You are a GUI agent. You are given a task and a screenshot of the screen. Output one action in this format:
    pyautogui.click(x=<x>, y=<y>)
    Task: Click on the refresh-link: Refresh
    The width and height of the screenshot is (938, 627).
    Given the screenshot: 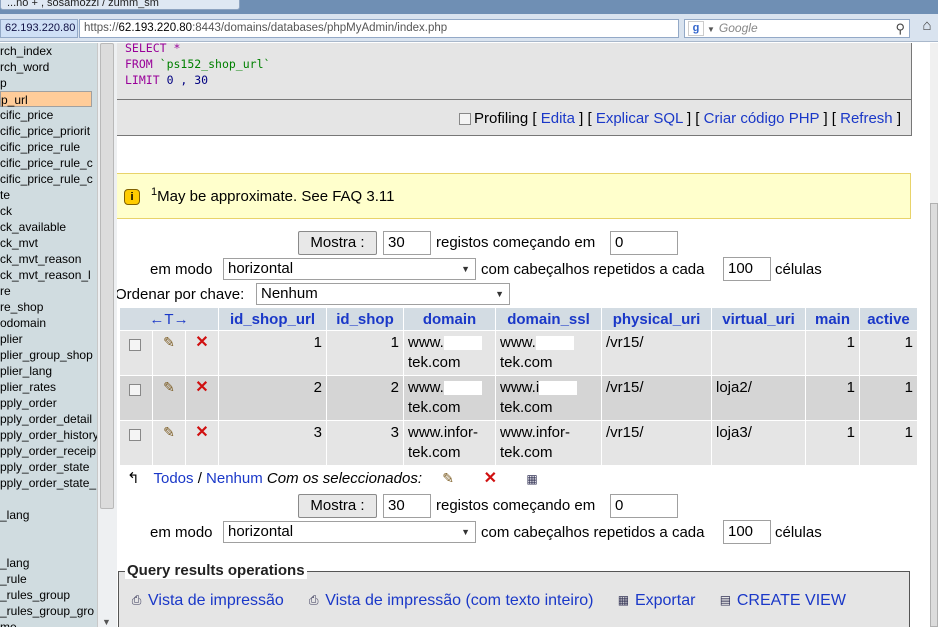 What is the action you would take?
    pyautogui.click(x=866, y=118)
    